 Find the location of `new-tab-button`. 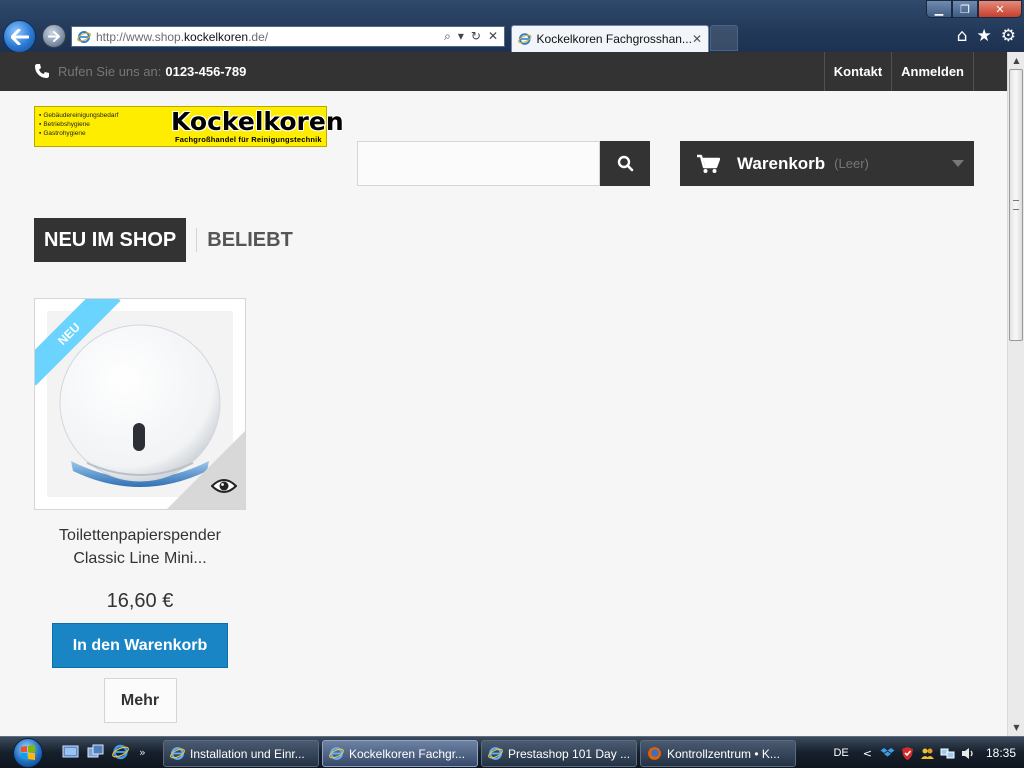

new-tab-button is located at coordinates (724, 38).